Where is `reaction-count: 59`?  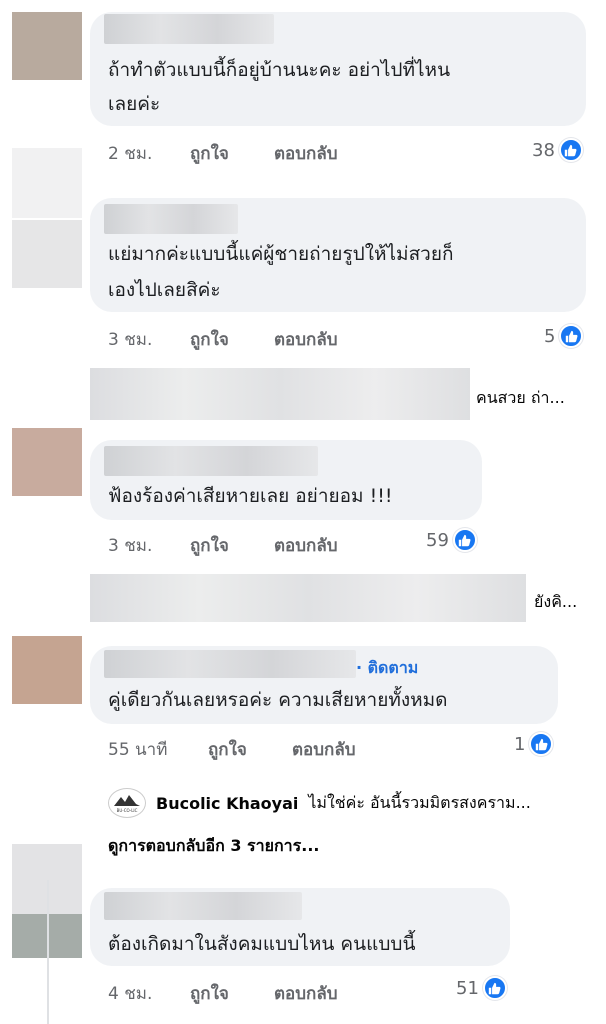 reaction-count: 59 is located at coordinates (451, 540).